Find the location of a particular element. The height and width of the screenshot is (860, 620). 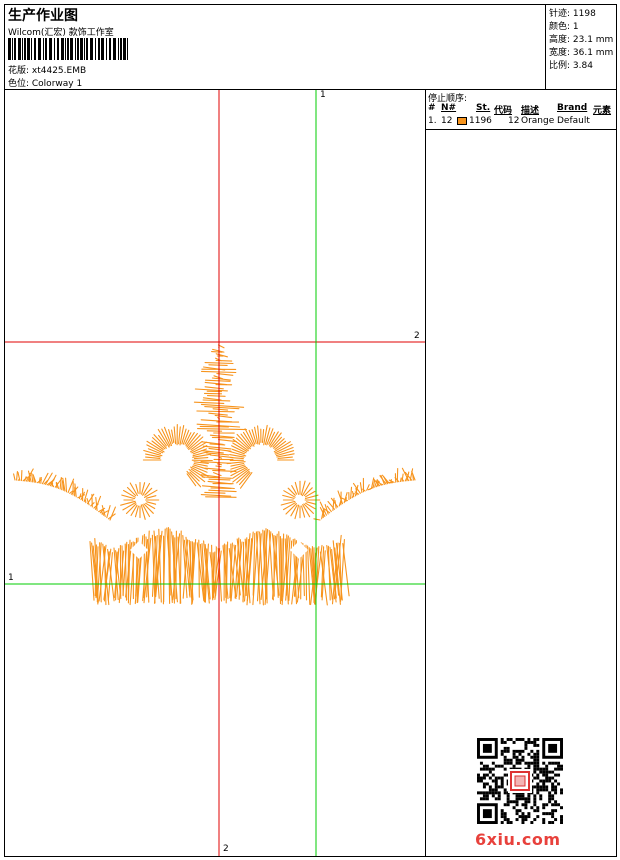

row-stitches: 1196 is located at coordinates (480, 121).